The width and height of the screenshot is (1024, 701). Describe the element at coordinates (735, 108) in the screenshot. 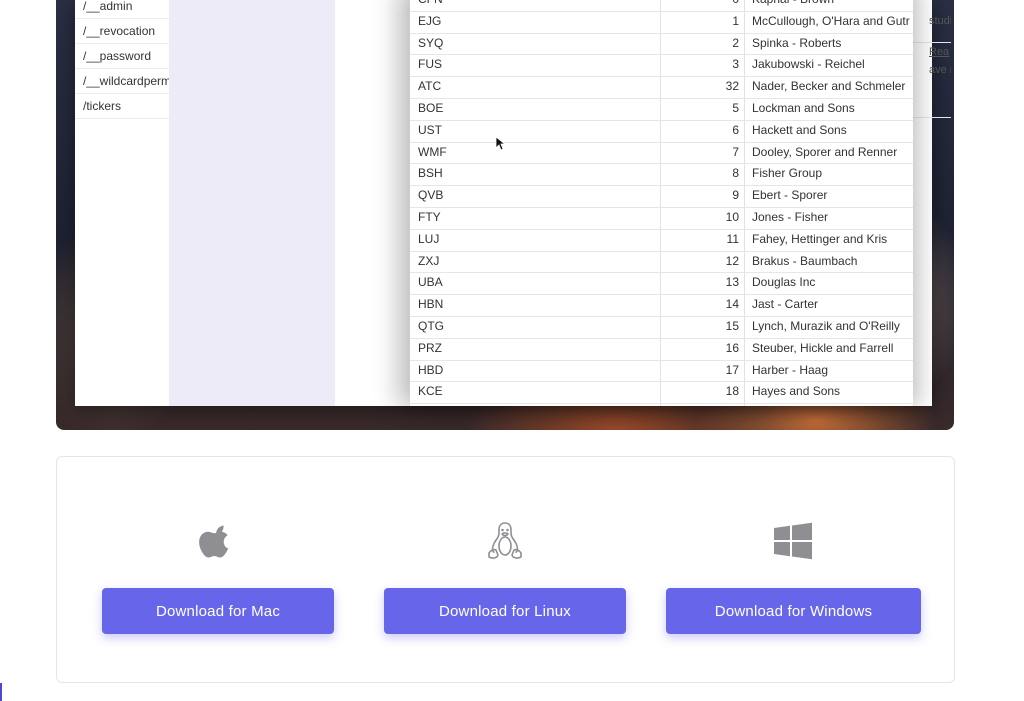

I see `cell-id: 5` at that location.